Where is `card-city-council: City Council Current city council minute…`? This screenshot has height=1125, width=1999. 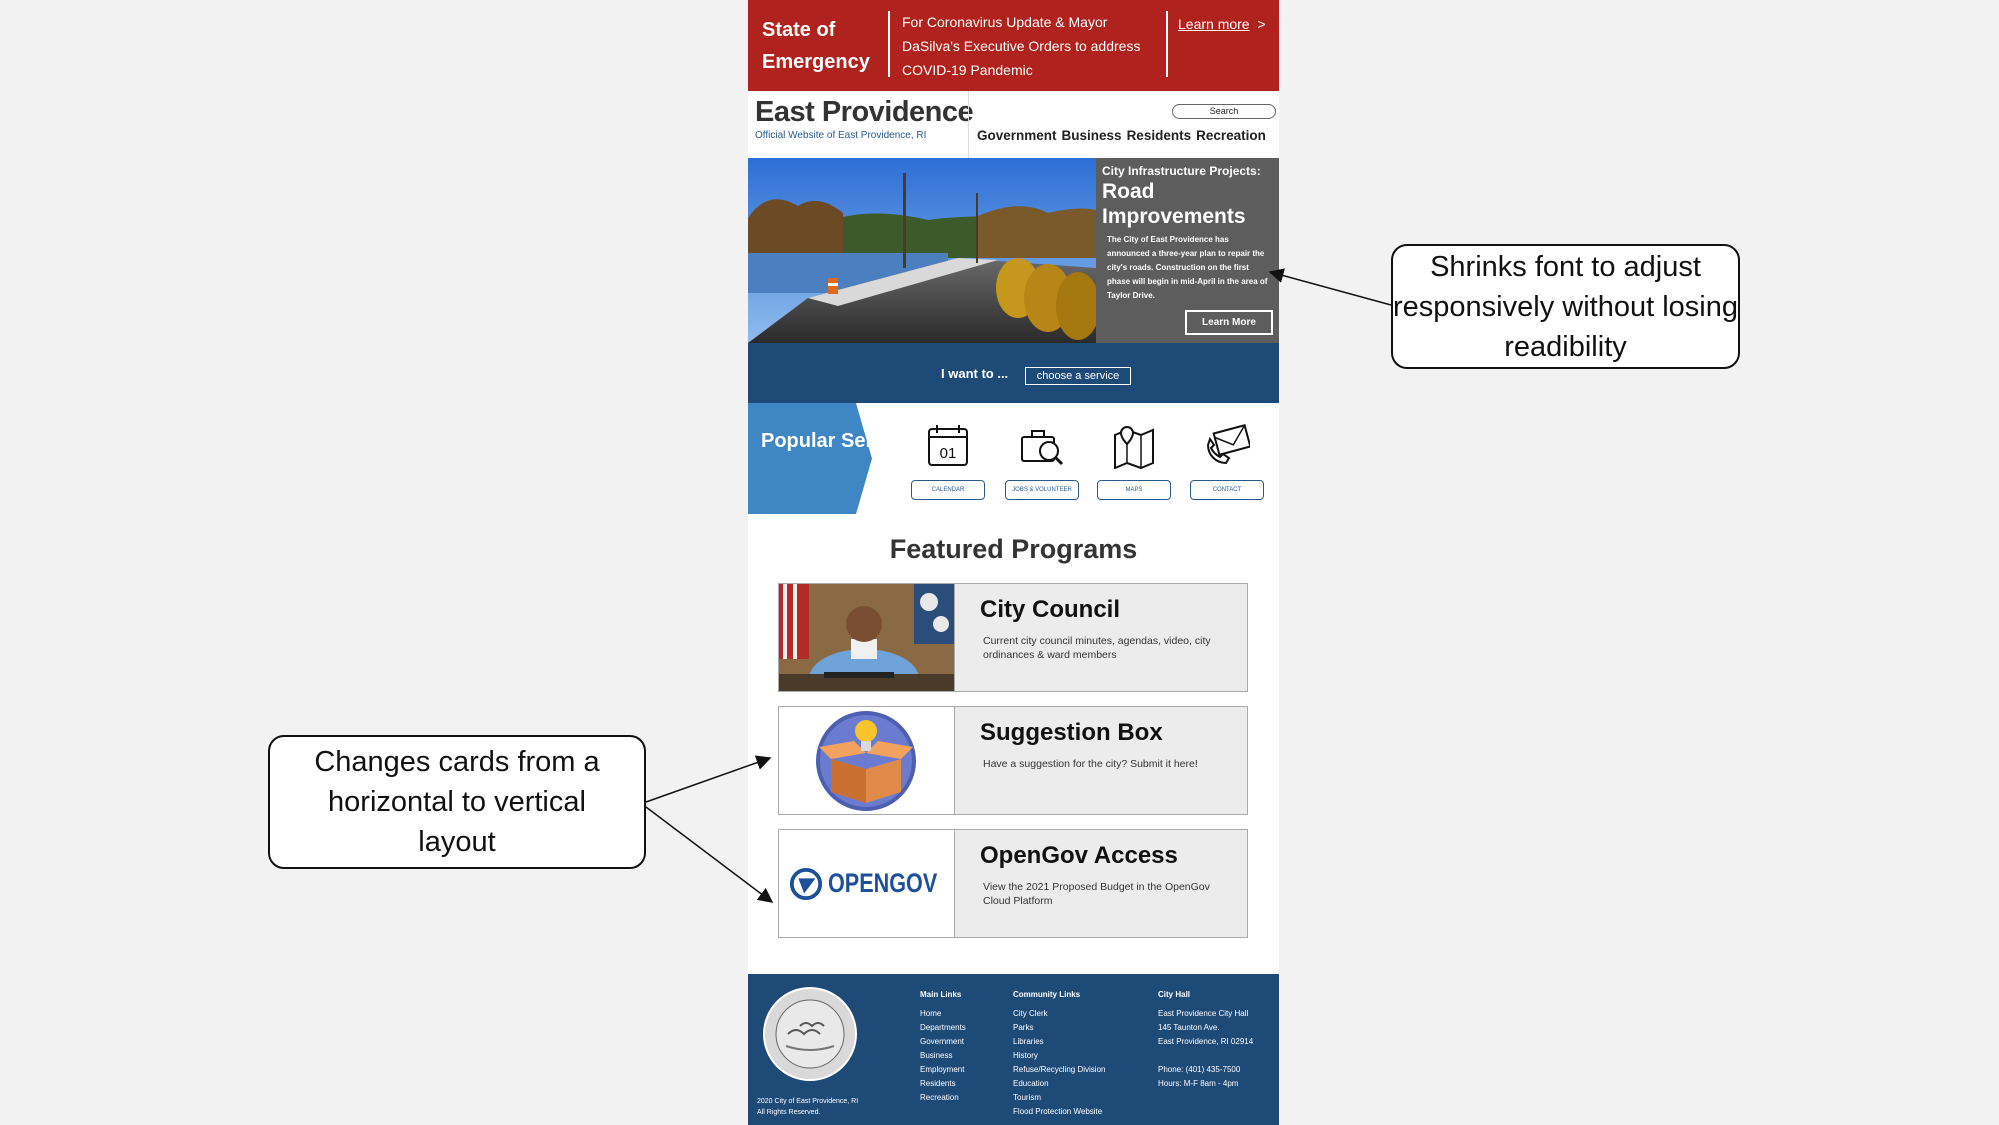 card-city-council: City Council Current city council minute… is located at coordinates (1013, 637).